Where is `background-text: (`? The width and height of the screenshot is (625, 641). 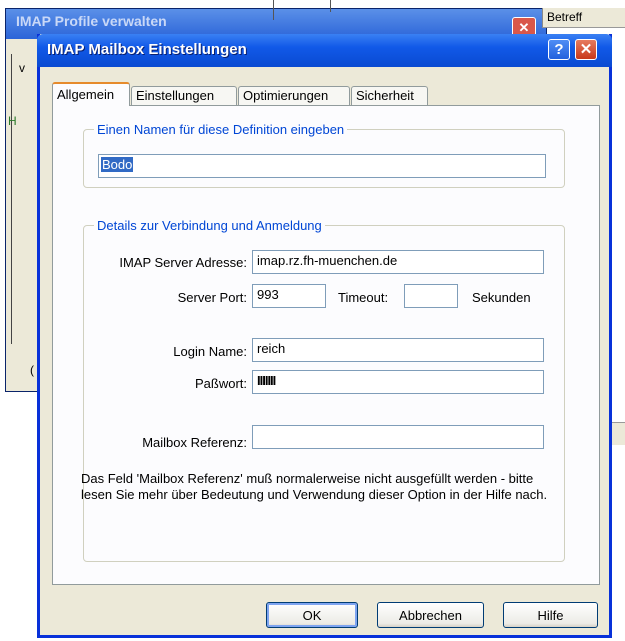 background-text: ( is located at coordinates (32, 370).